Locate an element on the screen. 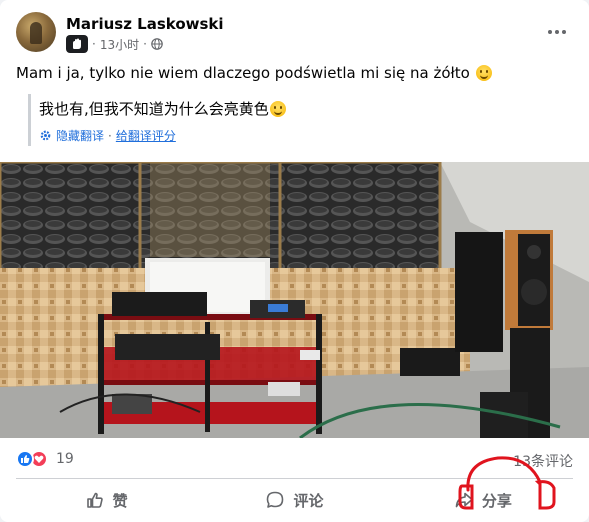 Image resolution: width=589 pixels, height=522 pixels. share-button: 分享 is located at coordinates (483, 500).